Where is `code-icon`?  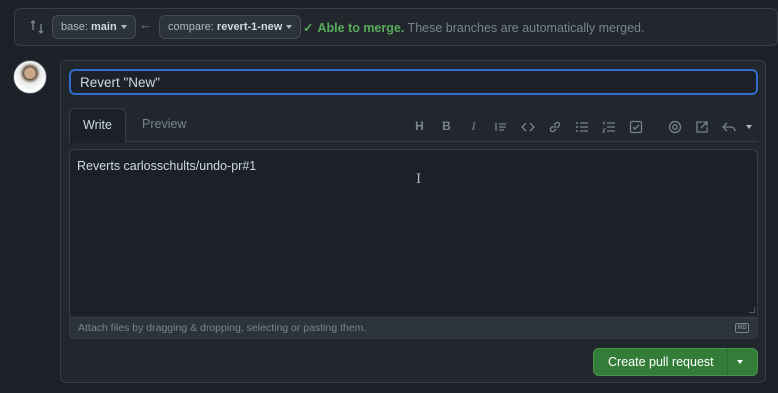
code-icon is located at coordinates (527, 126).